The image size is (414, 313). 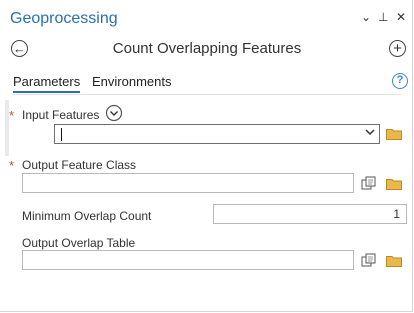 What do you see at coordinates (383, 17) in the screenshot?
I see `pin-icon: ⊥` at bounding box center [383, 17].